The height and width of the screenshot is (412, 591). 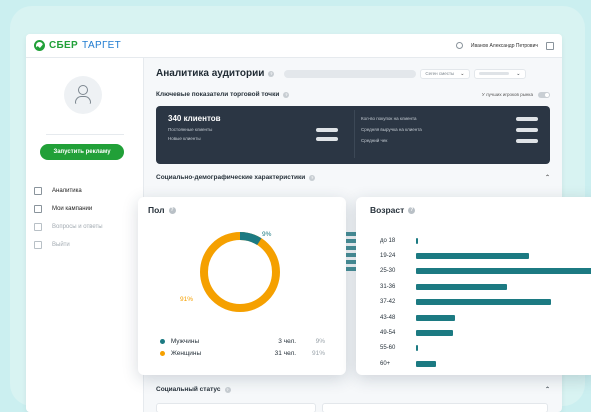 What do you see at coordinates (353, 389) in the screenshot?
I see `social-status-row: Социальный статус ? ⌃` at bounding box center [353, 389].